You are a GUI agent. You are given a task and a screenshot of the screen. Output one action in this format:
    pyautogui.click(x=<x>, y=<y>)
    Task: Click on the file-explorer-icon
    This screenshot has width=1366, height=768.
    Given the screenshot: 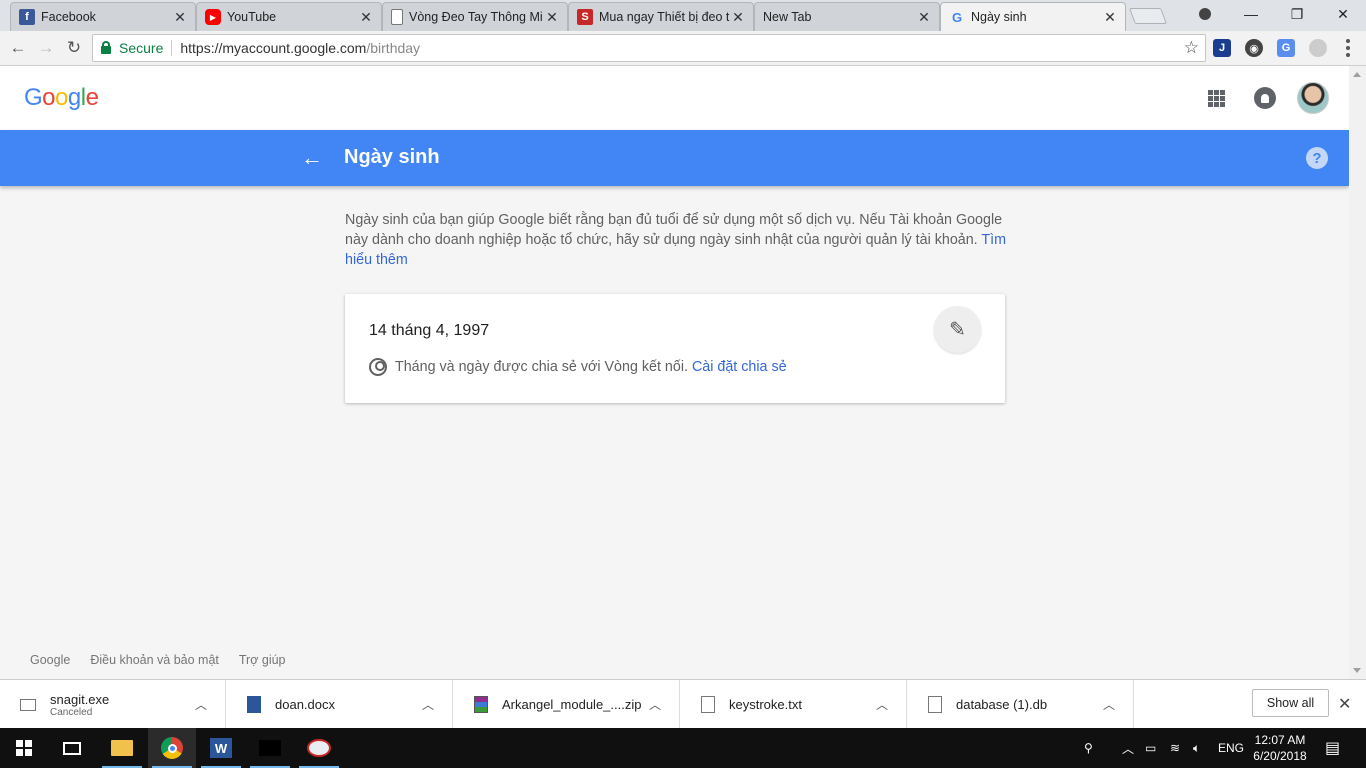 What is the action you would take?
    pyautogui.click(x=122, y=748)
    